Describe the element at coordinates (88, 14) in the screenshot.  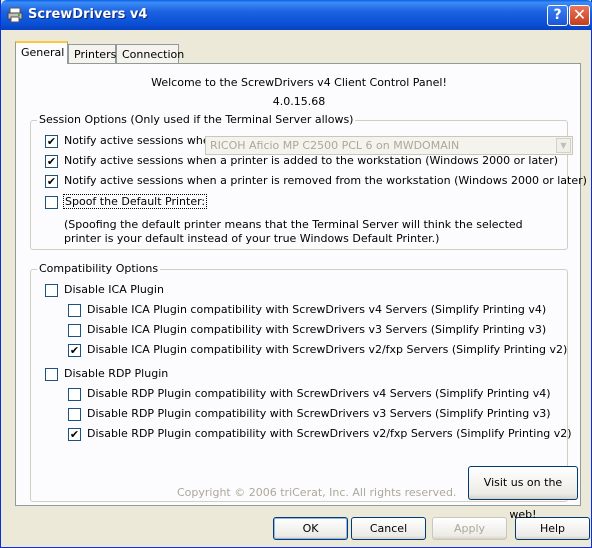
I see `window-title: ScrewDrivers v4` at that location.